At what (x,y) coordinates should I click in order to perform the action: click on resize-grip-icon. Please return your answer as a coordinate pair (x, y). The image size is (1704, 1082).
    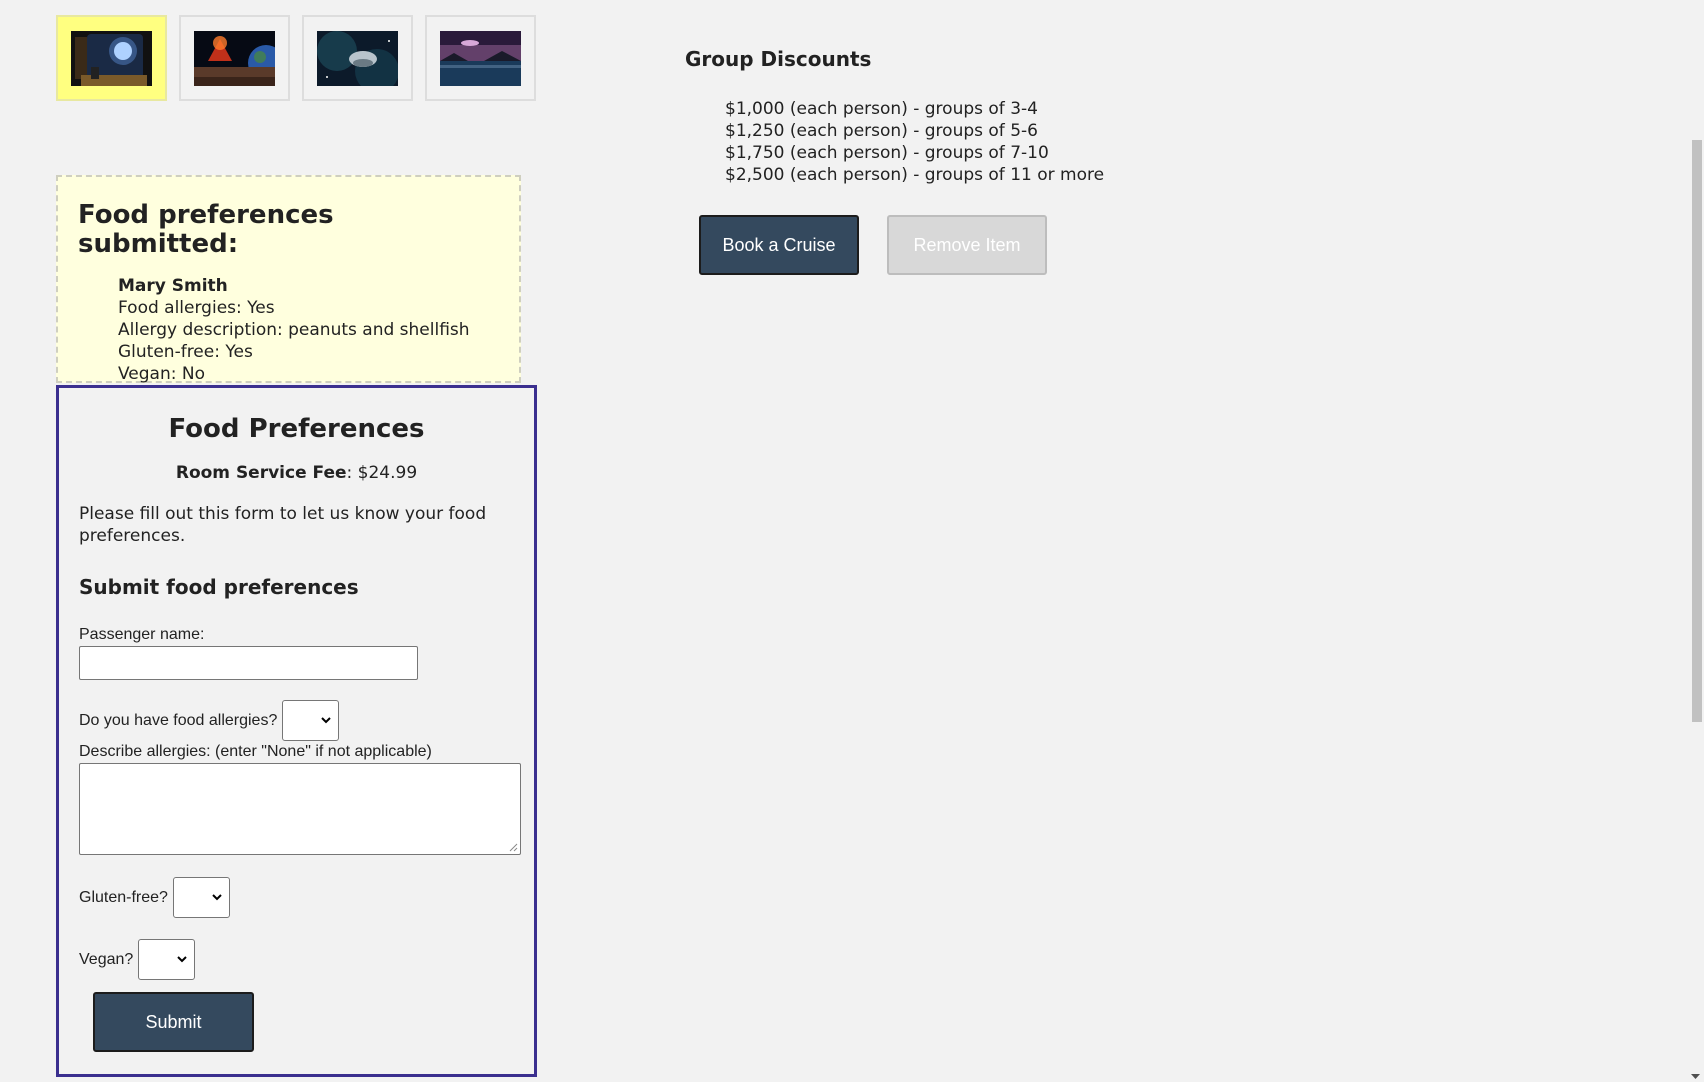
    Looking at the image, I should click on (513, 847).